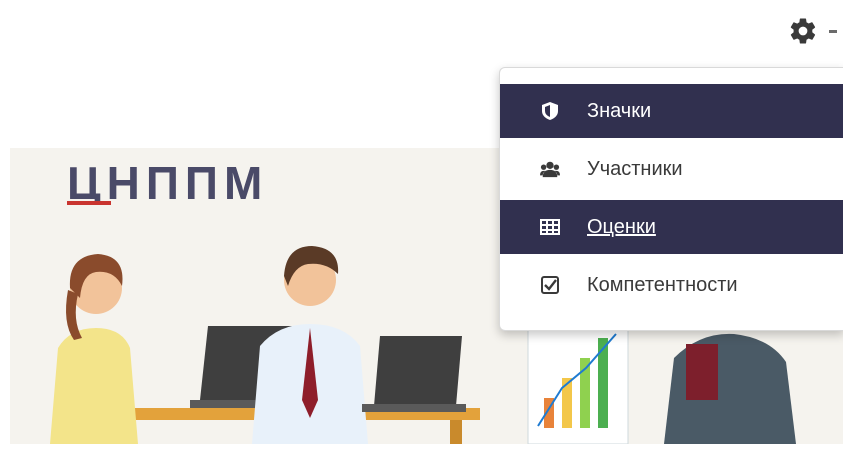 This screenshot has height=459, width=843. What do you see at coordinates (550, 227) in the screenshot?
I see `table-icon` at bounding box center [550, 227].